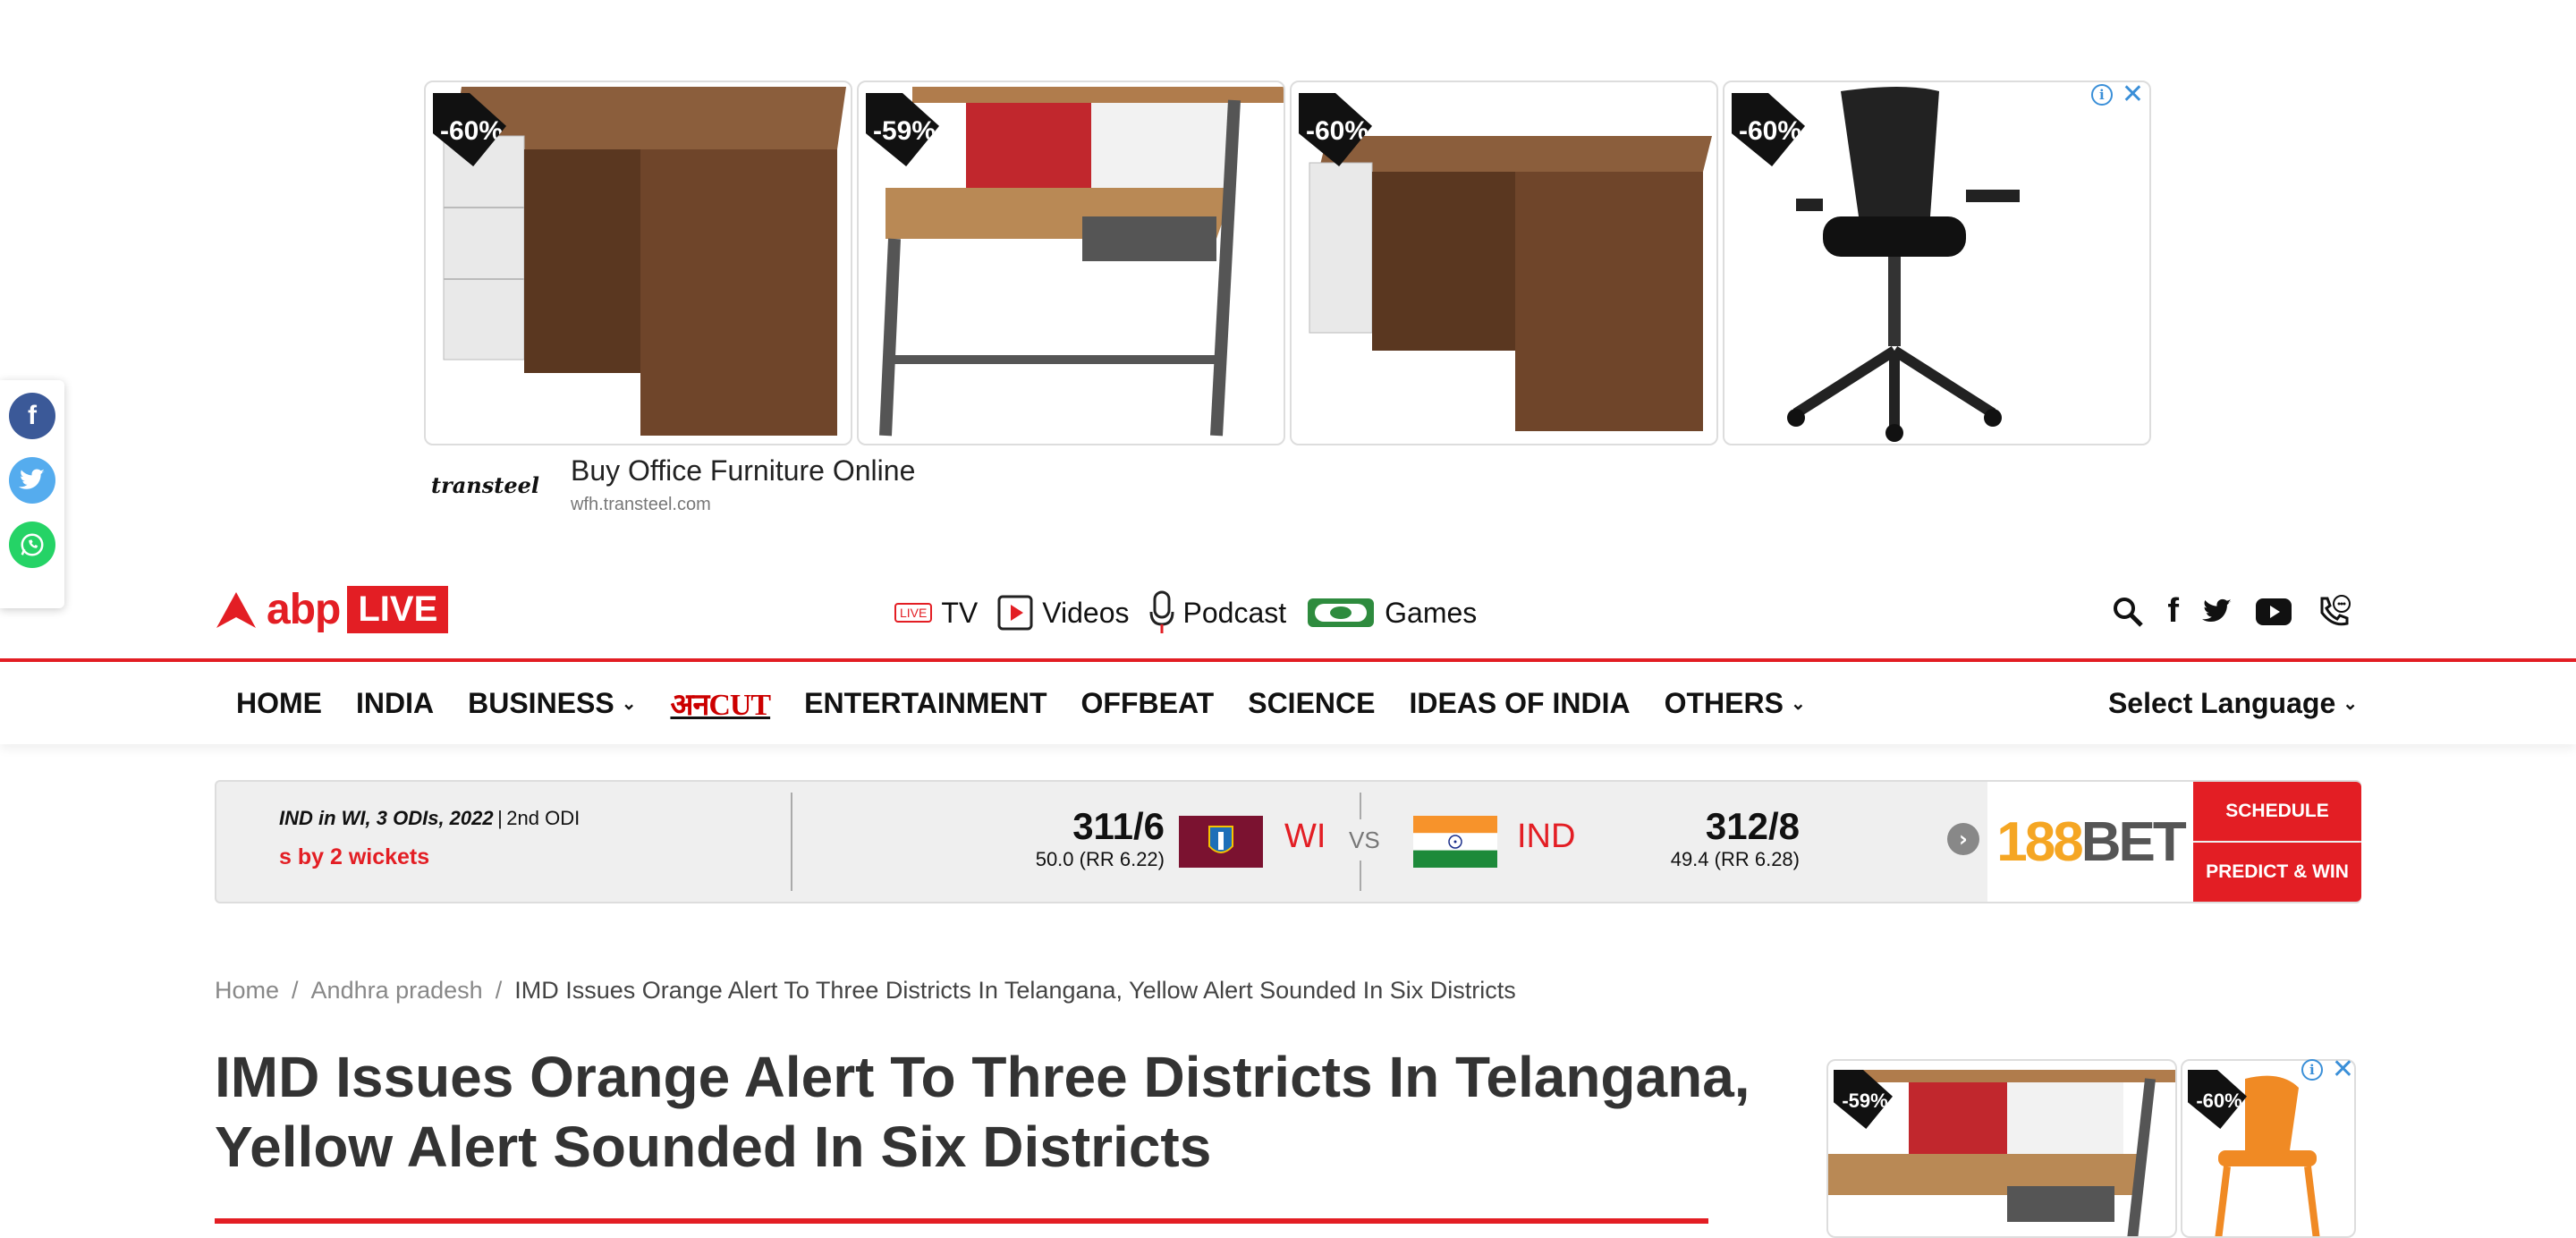  What do you see at coordinates (1364, 840) in the screenshot?
I see `vs-label: VS` at bounding box center [1364, 840].